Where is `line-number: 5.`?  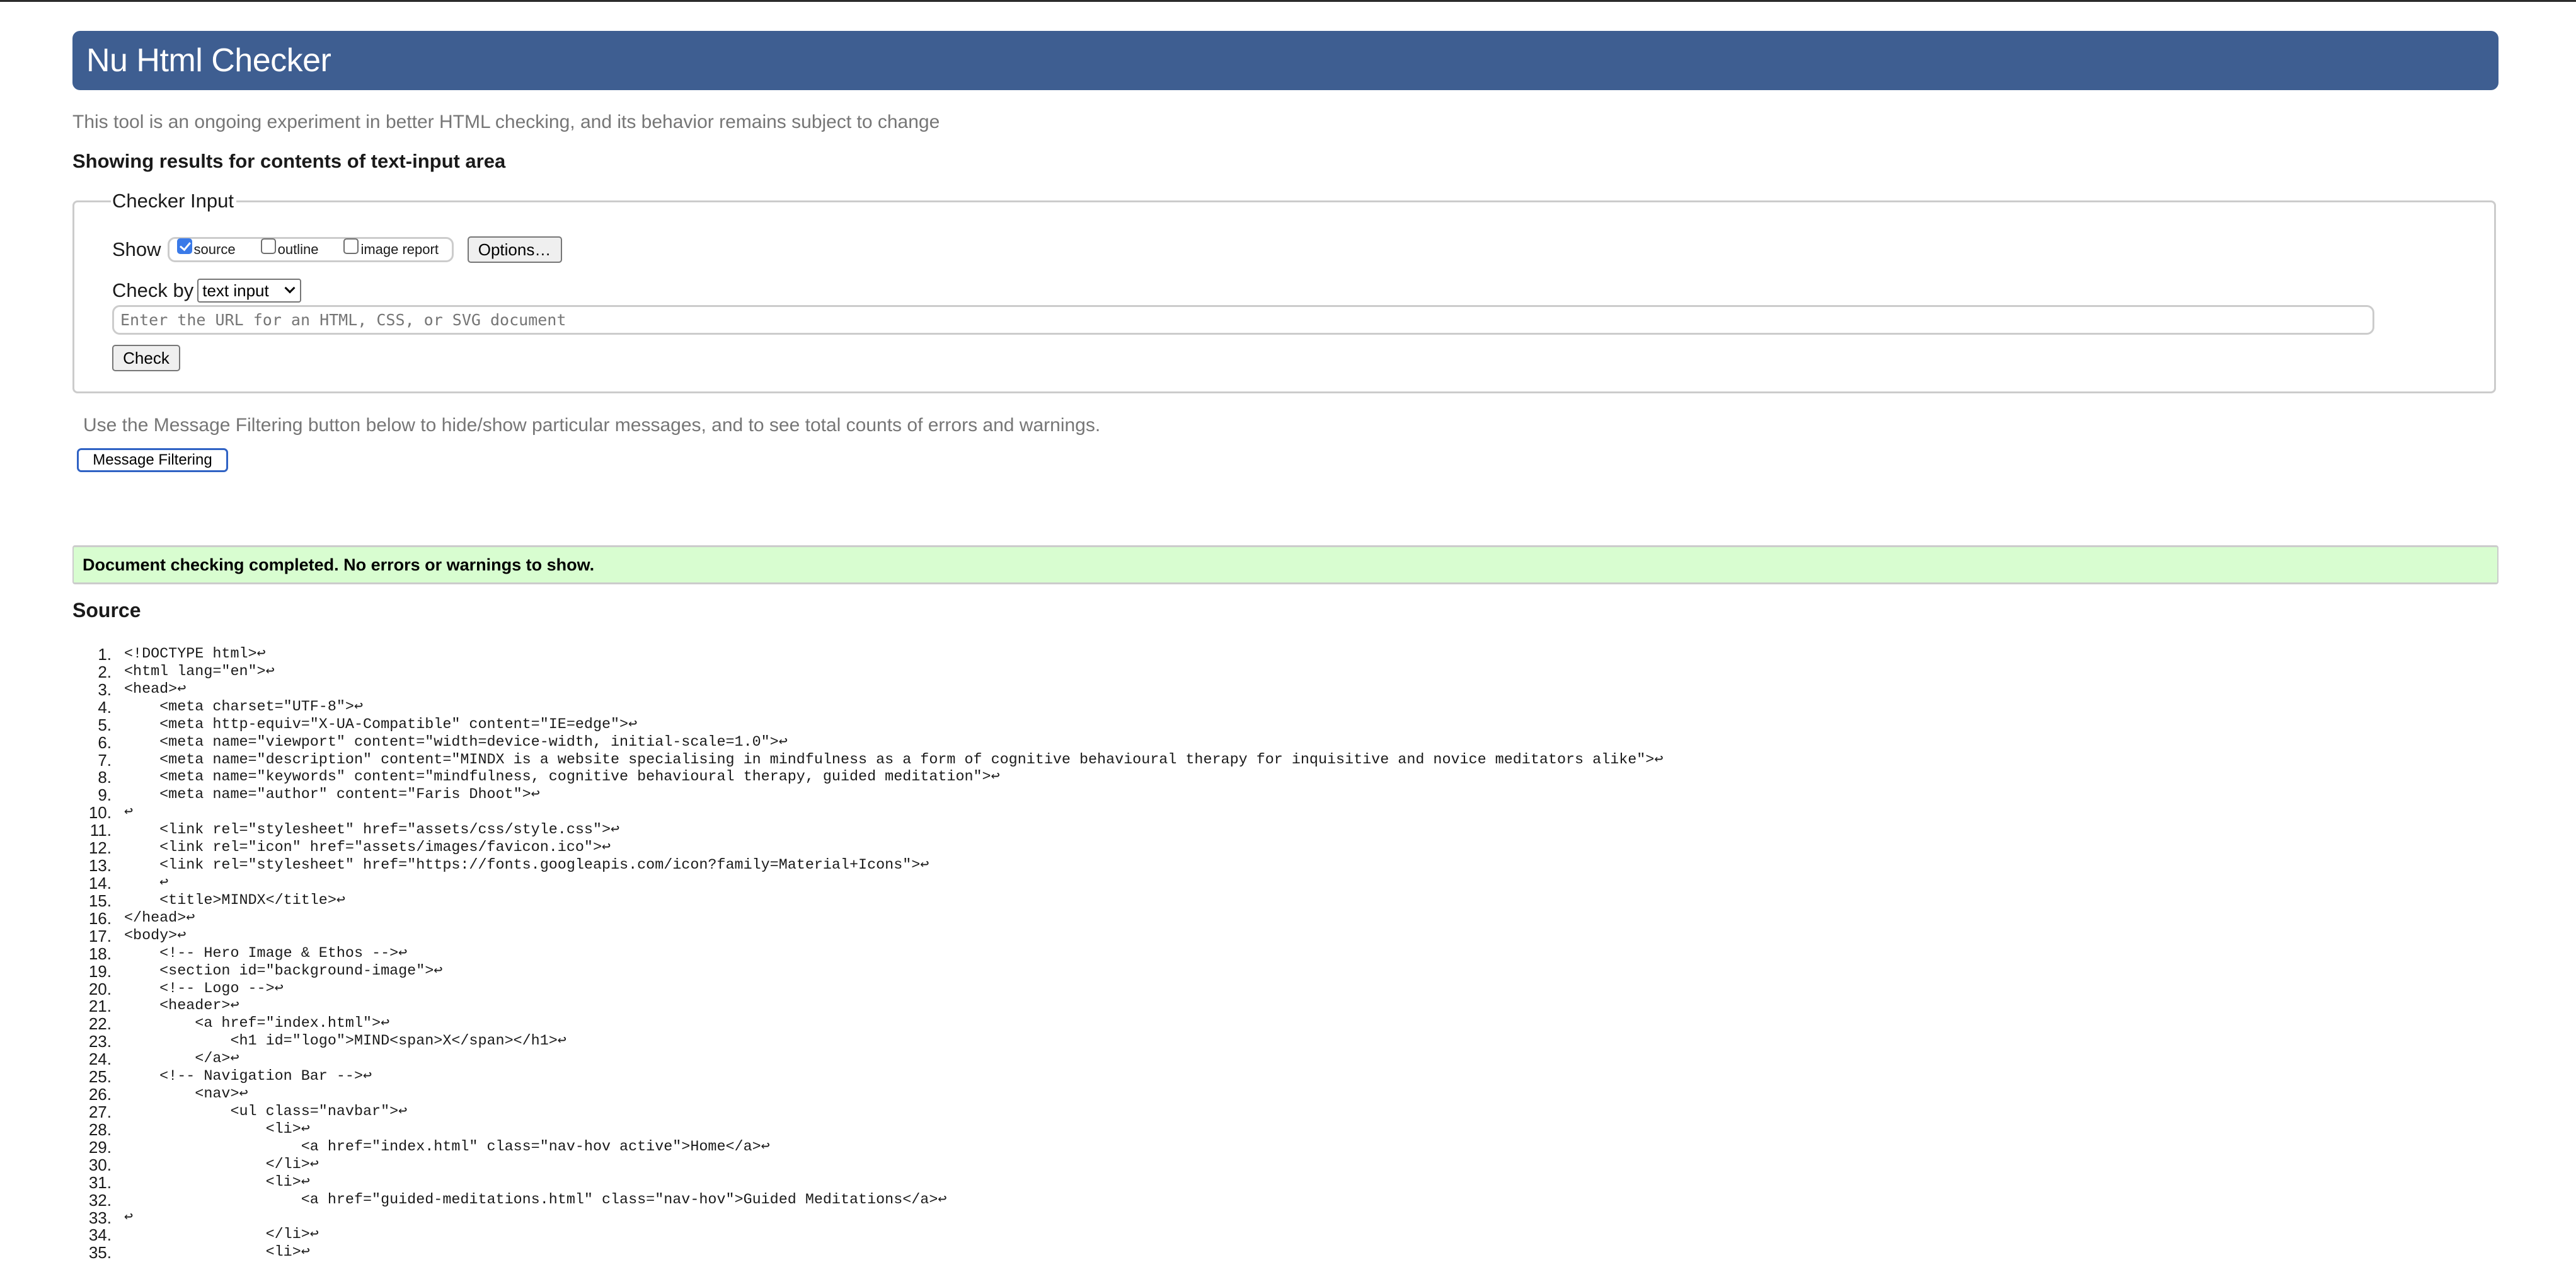
line-number: 5. is located at coordinates (105, 725).